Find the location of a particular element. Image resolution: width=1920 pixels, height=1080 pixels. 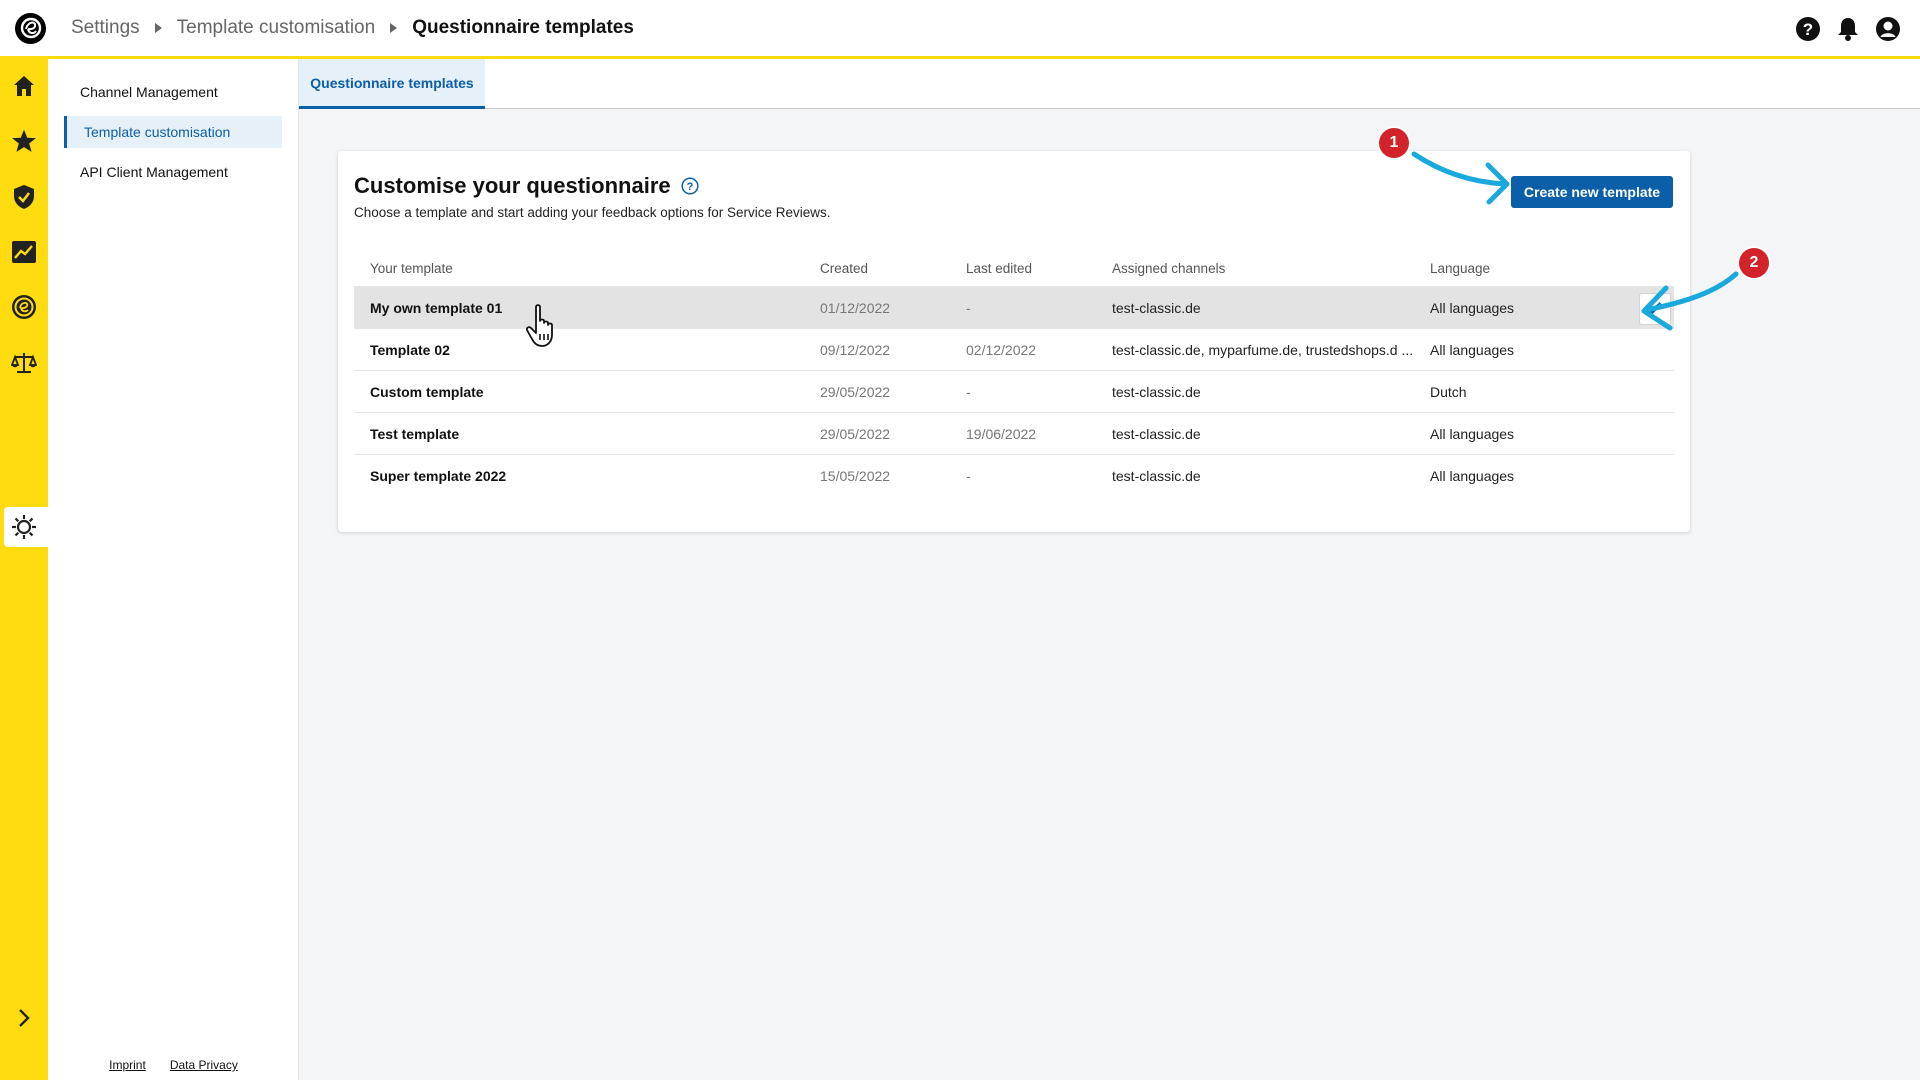

info-help-icon: ? is located at coordinates (690, 186).